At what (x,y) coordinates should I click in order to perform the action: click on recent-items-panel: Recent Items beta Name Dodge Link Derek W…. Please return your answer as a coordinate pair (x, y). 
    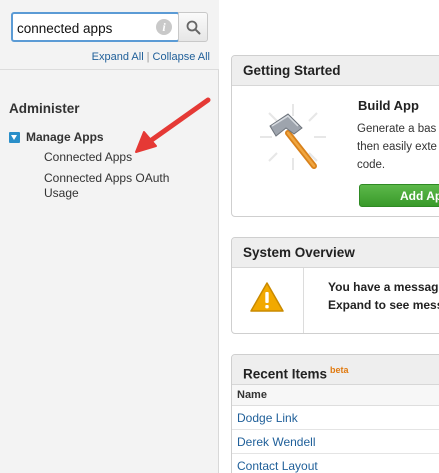
    Looking at the image, I should click on (335, 413).